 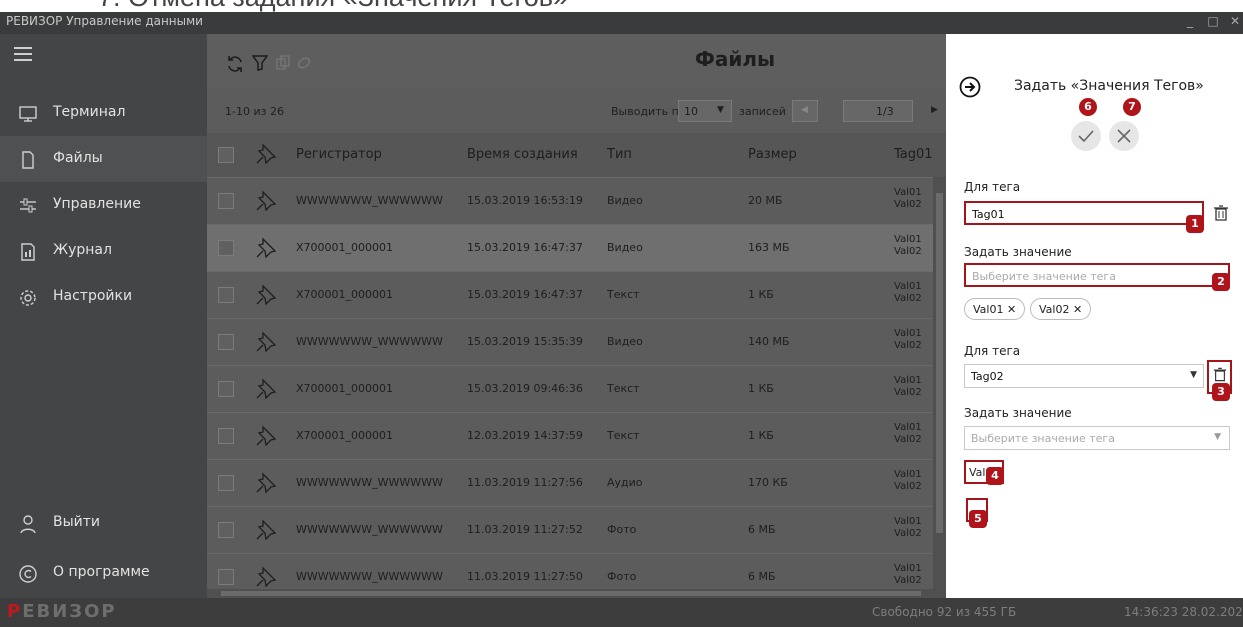 I want to click on tag2-select: Tag02 ▼, so click(x=1084, y=376).